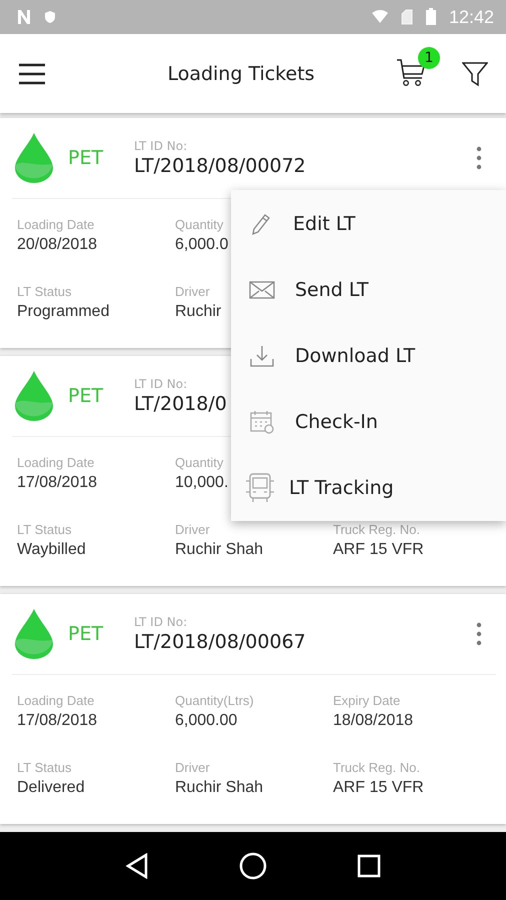 This screenshot has height=900, width=506. I want to click on clock-time: 12:42, so click(471, 17).